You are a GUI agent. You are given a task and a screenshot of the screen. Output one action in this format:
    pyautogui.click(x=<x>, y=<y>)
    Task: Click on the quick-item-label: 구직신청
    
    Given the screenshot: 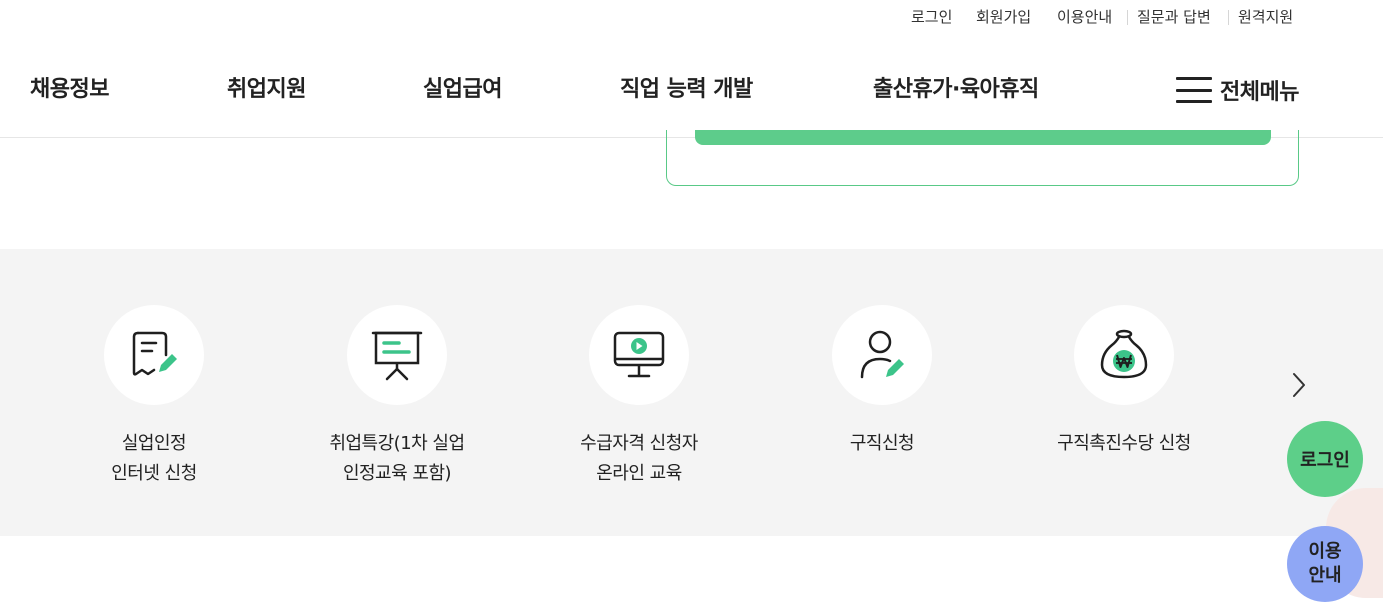 What is the action you would take?
    pyautogui.click(x=882, y=443)
    